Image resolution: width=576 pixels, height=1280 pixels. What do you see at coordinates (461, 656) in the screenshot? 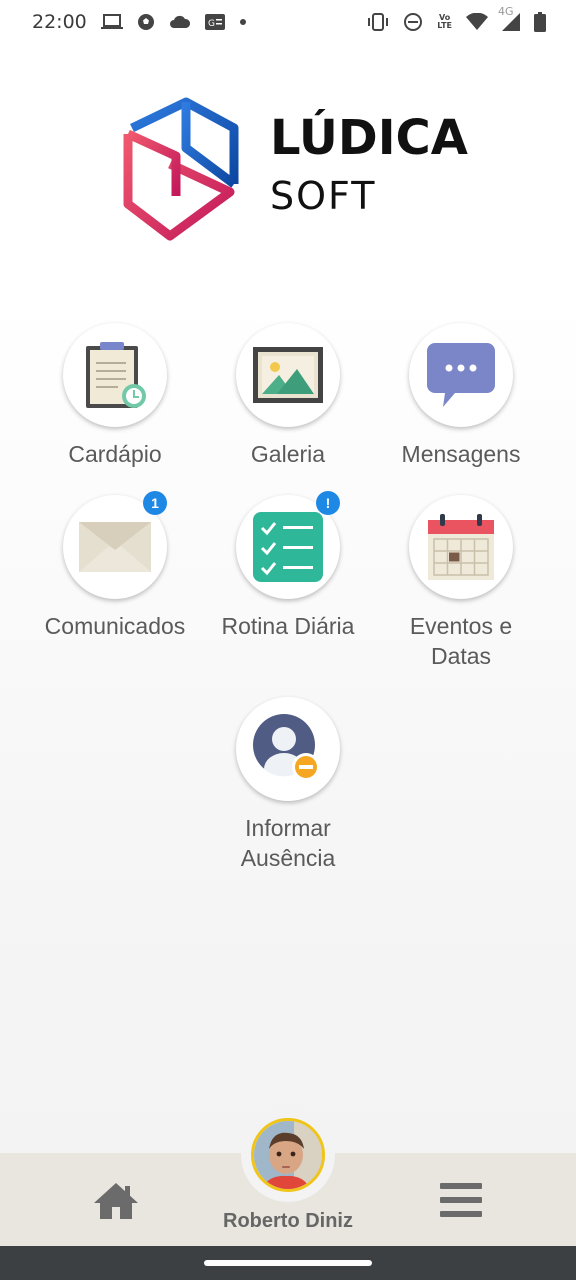
I see `eventos-label-line2: Datas` at bounding box center [461, 656].